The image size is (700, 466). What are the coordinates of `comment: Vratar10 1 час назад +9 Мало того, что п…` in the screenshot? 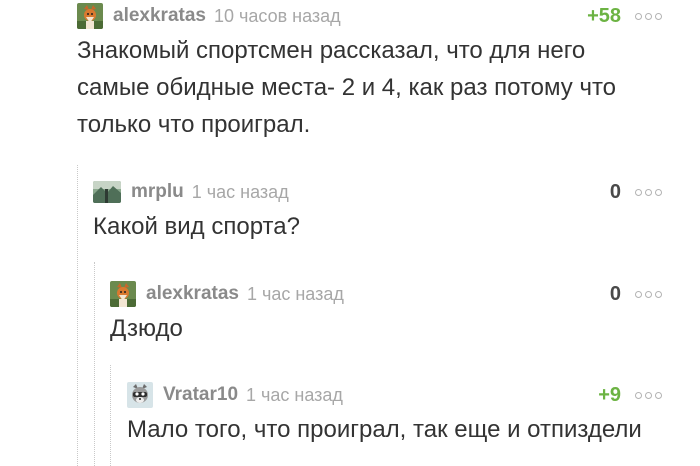 It's located at (398, 414).